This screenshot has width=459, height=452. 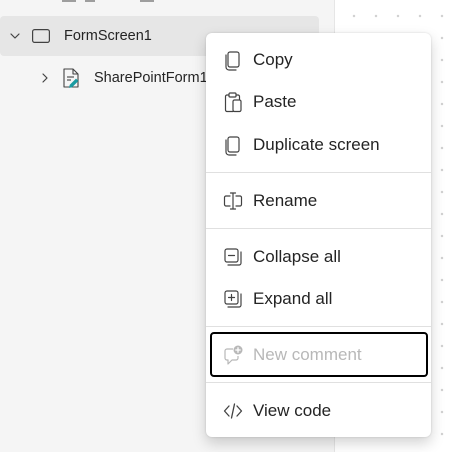 I want to click on menu-item-label: Duplicate screen, so click(x=316, y=144).